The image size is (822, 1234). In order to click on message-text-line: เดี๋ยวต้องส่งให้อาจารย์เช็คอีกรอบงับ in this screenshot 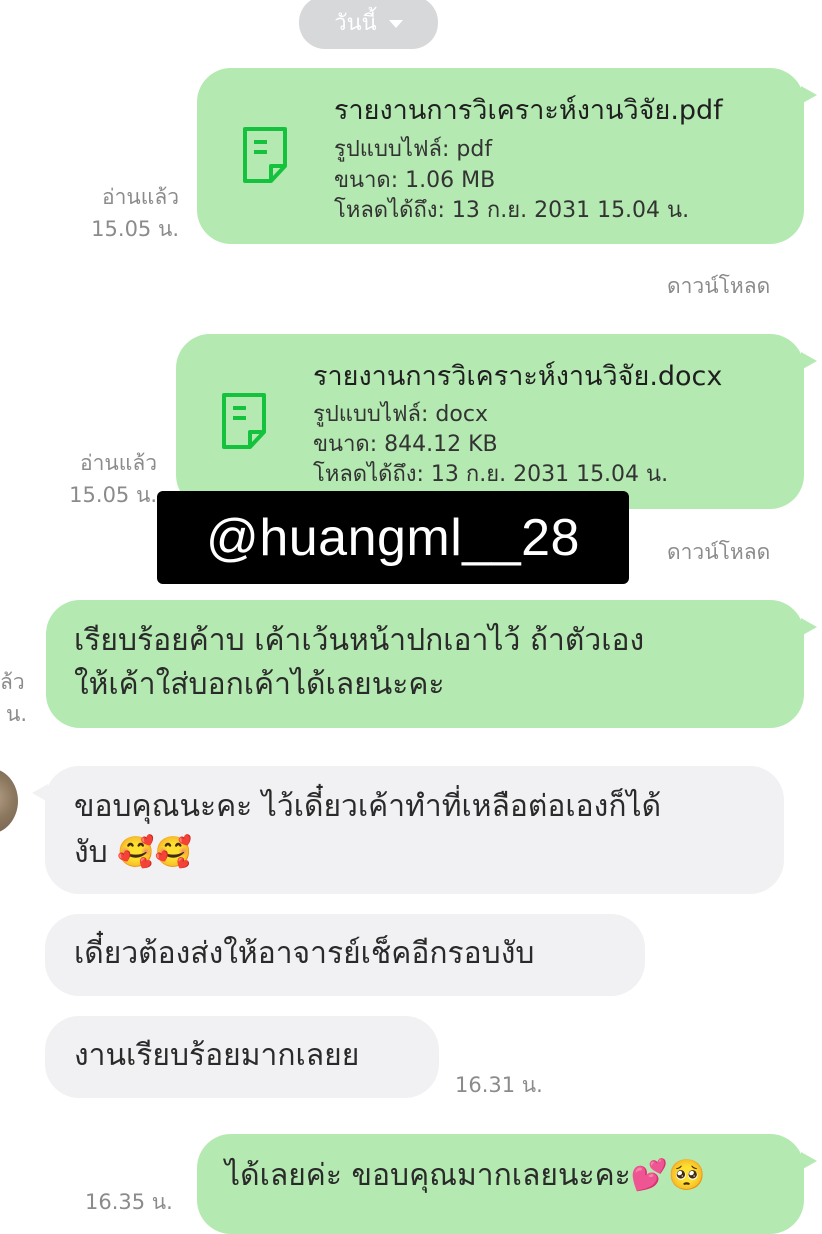, I will do `click(304, 953)`.